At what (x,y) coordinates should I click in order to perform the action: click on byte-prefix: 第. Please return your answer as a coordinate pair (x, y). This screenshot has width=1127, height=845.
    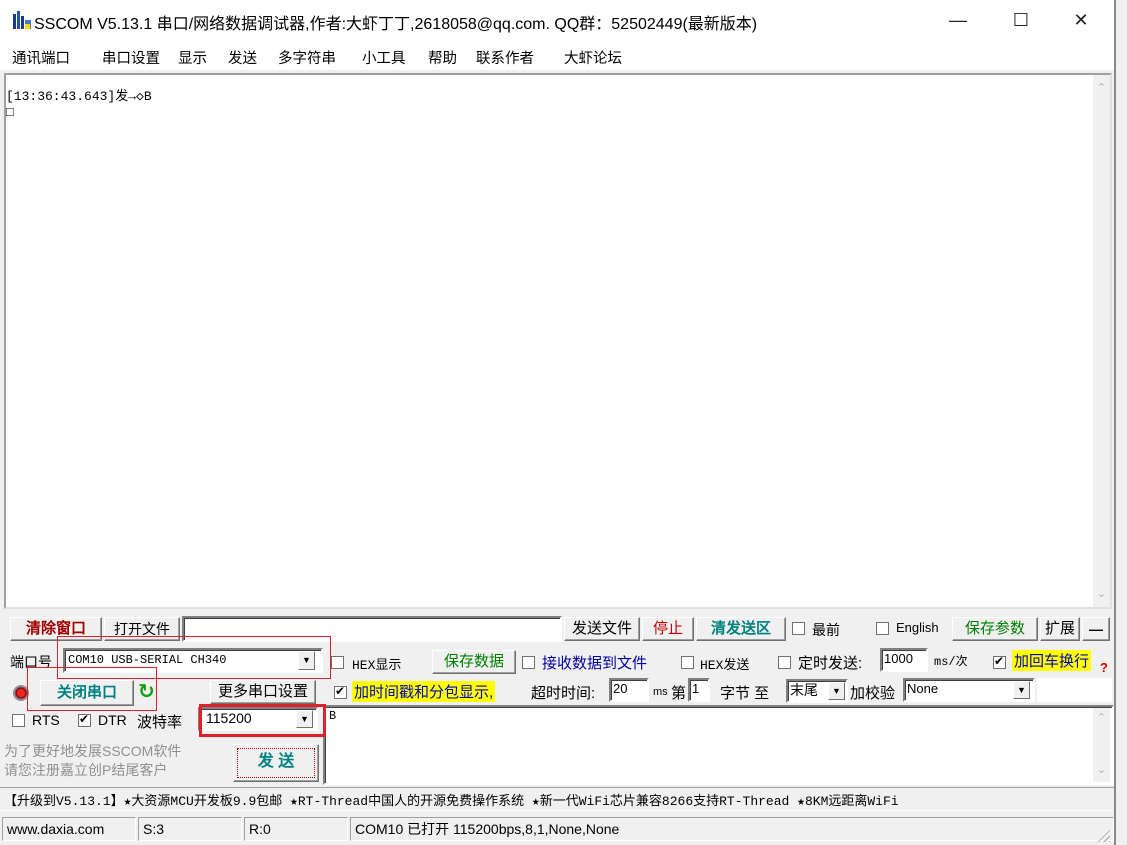
    Looking at the image, I should click on (679, 693).